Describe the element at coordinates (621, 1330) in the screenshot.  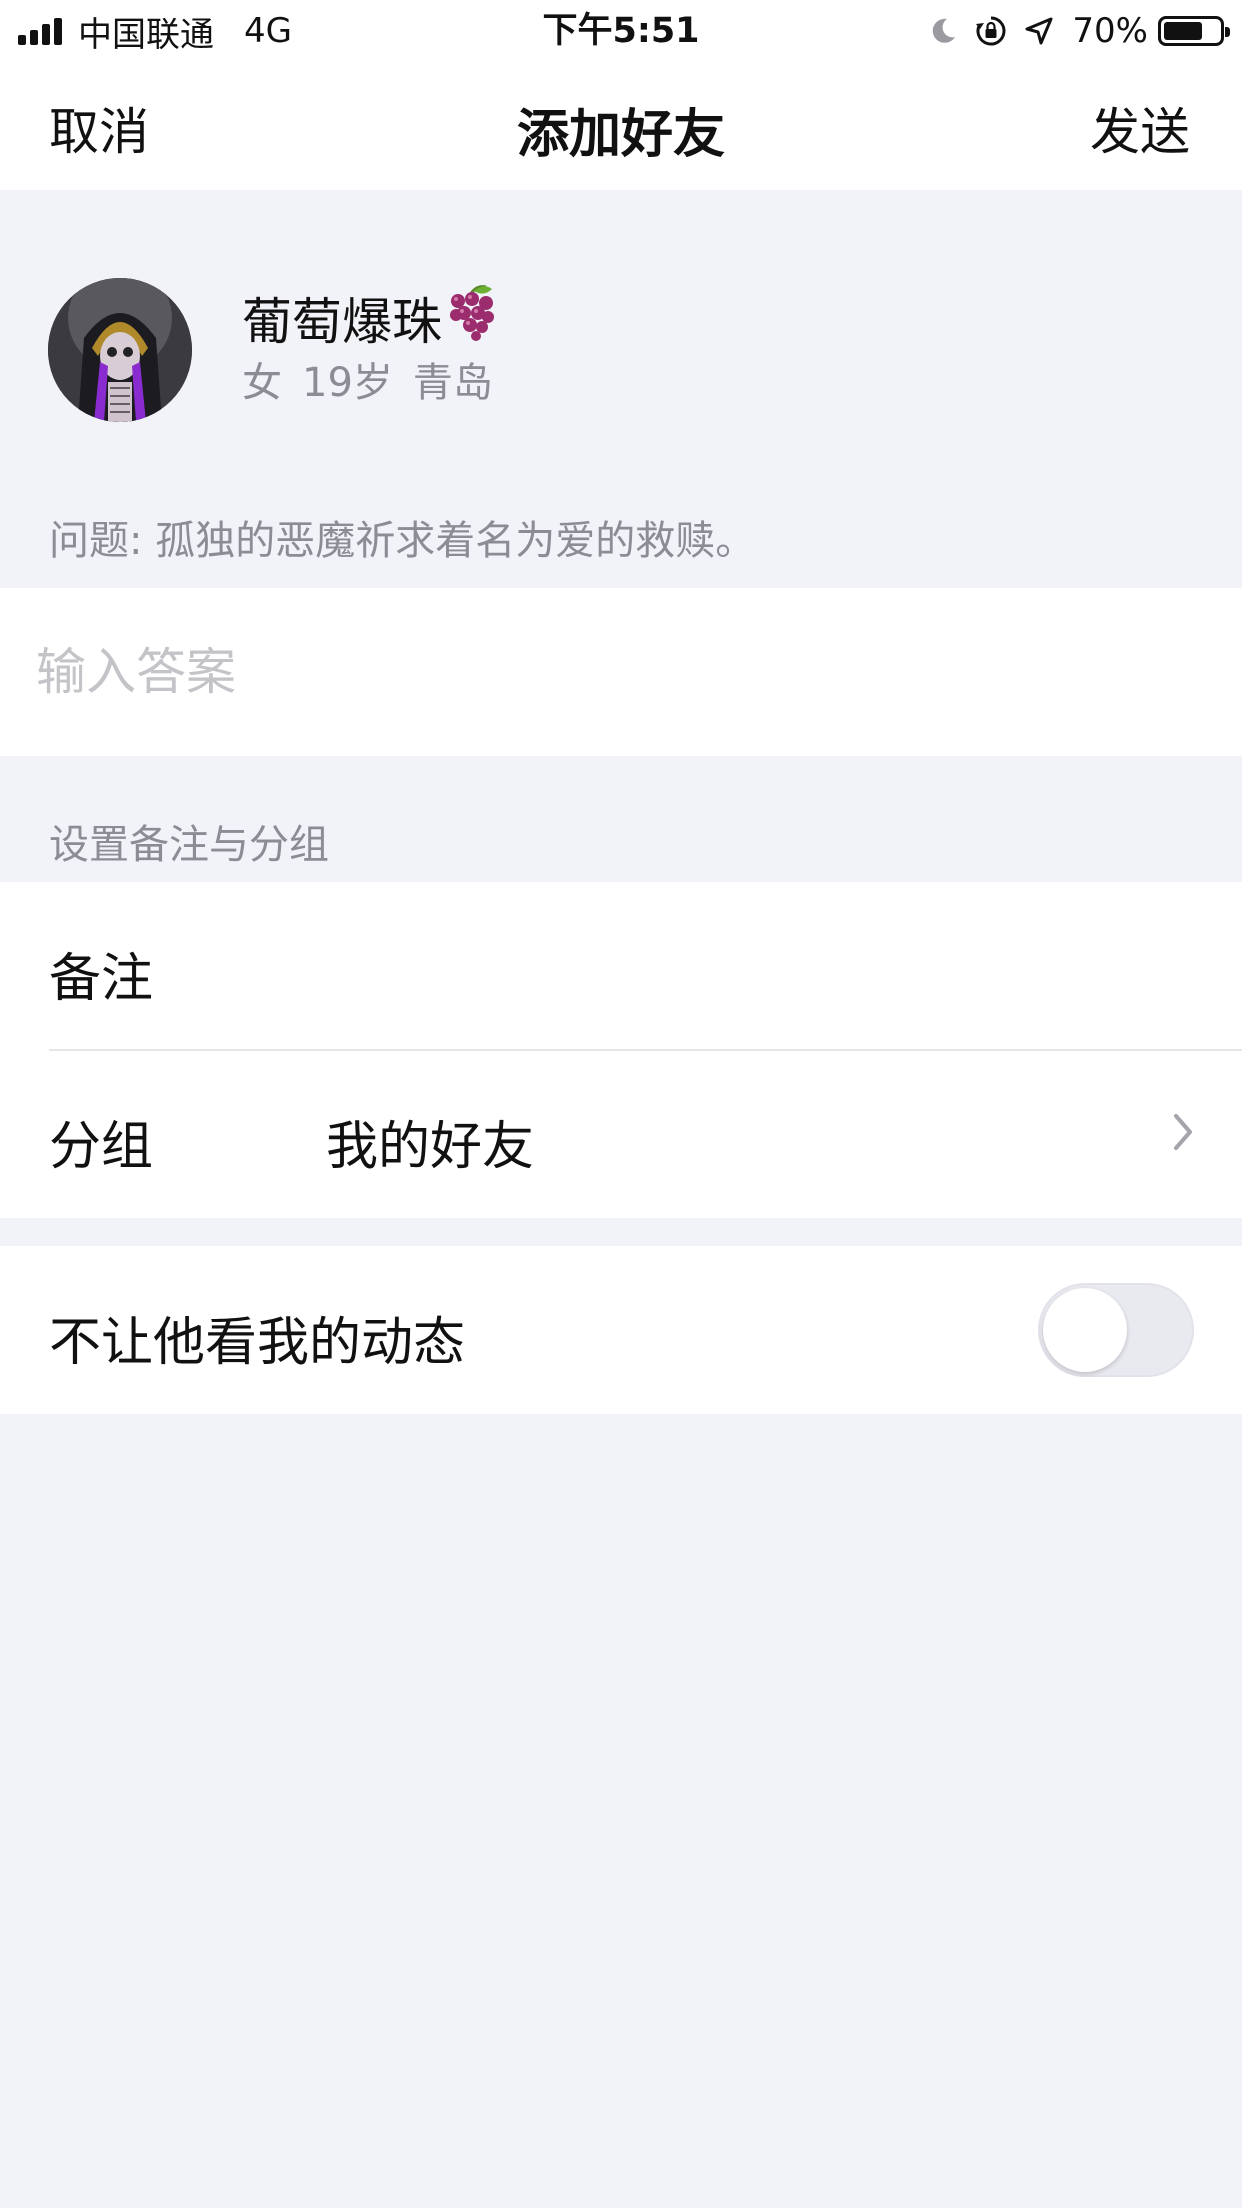
I see `privacy-card: 不让他看我的动态` at that location.